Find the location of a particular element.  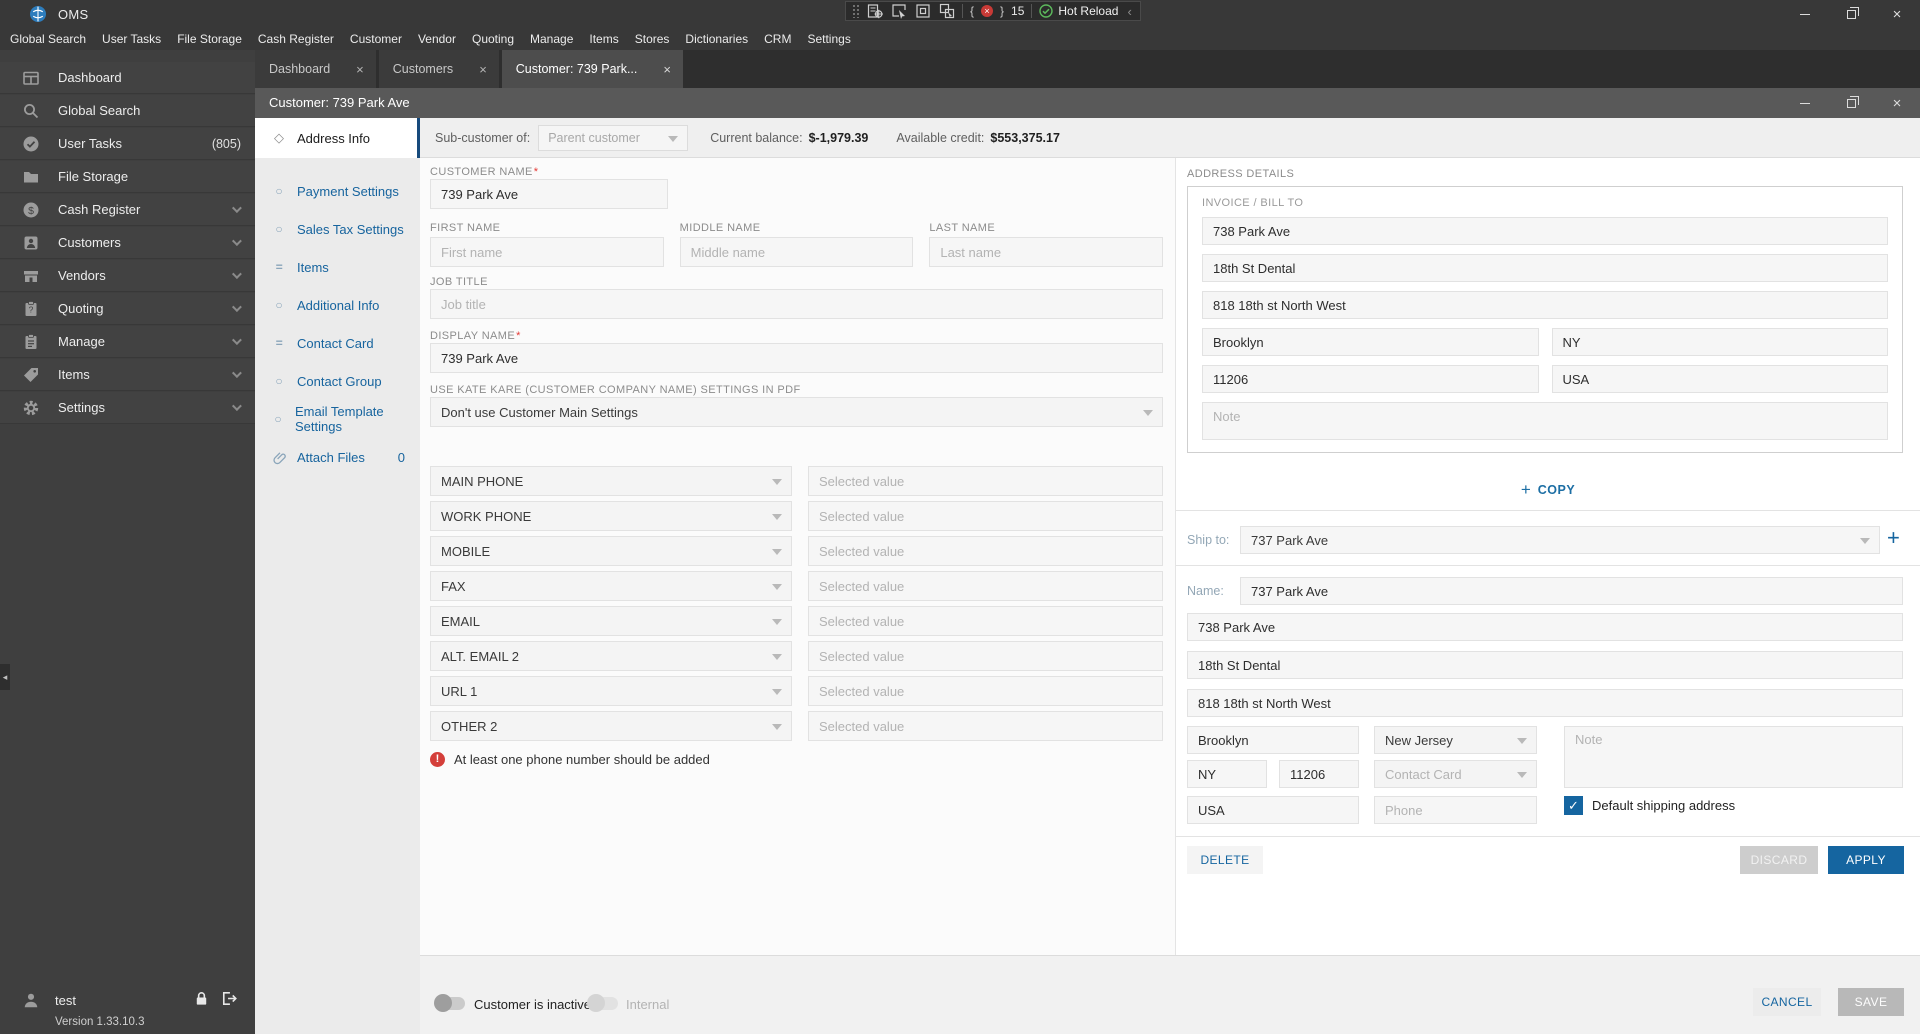

sidebar-item-manage: Manage is located at coordinates (127, 342).